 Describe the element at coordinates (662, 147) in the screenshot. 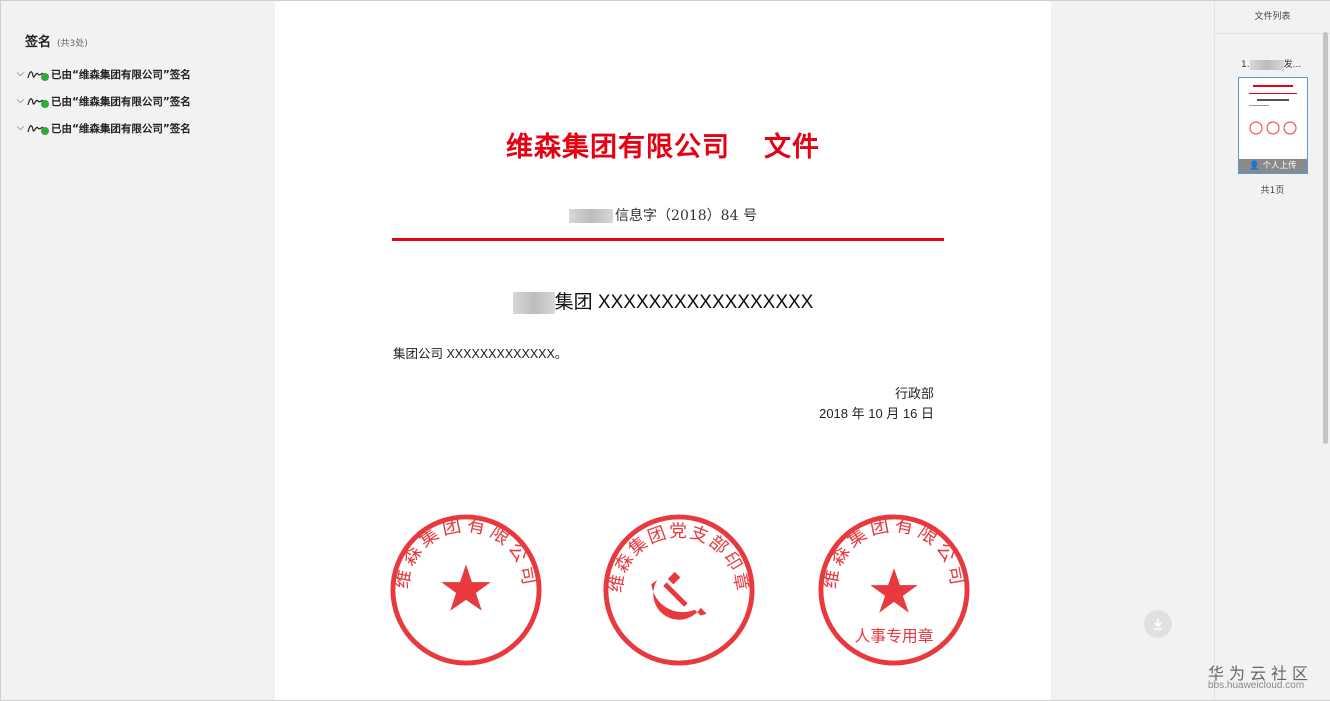

I see `document-title: 维森集团有限公司 文件` at that location.